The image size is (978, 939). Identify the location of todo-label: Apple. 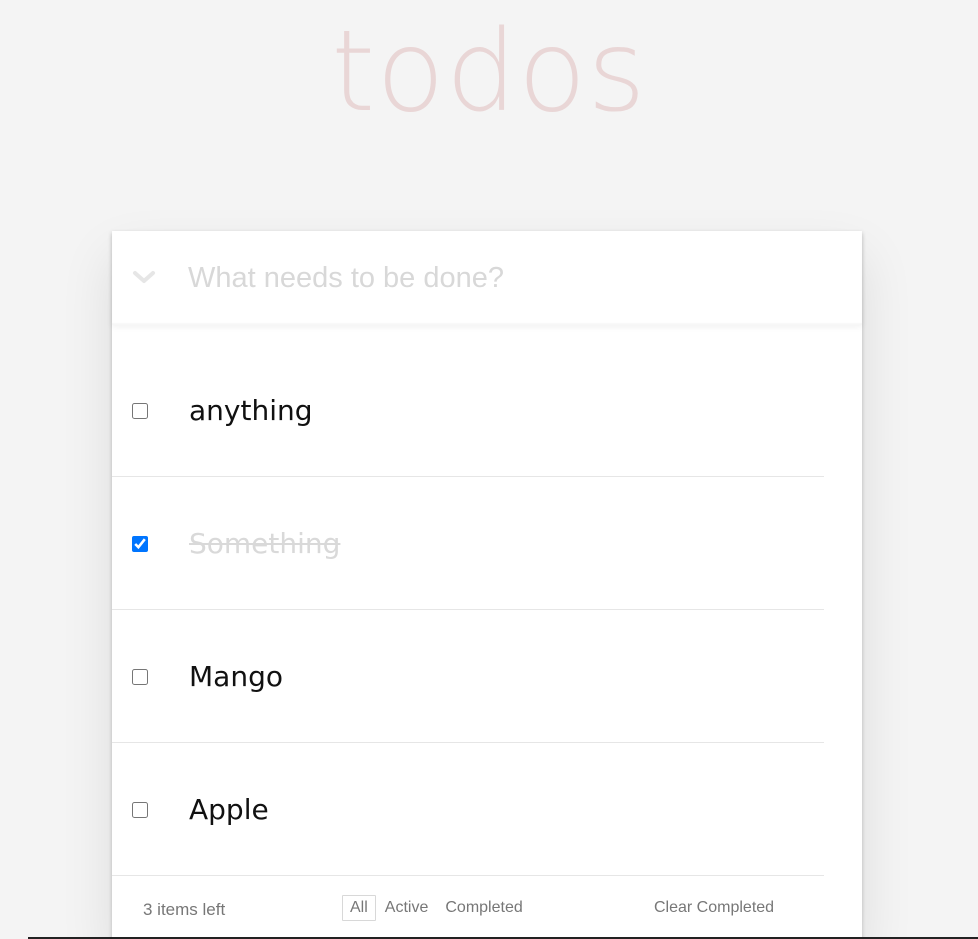
(229, 810).